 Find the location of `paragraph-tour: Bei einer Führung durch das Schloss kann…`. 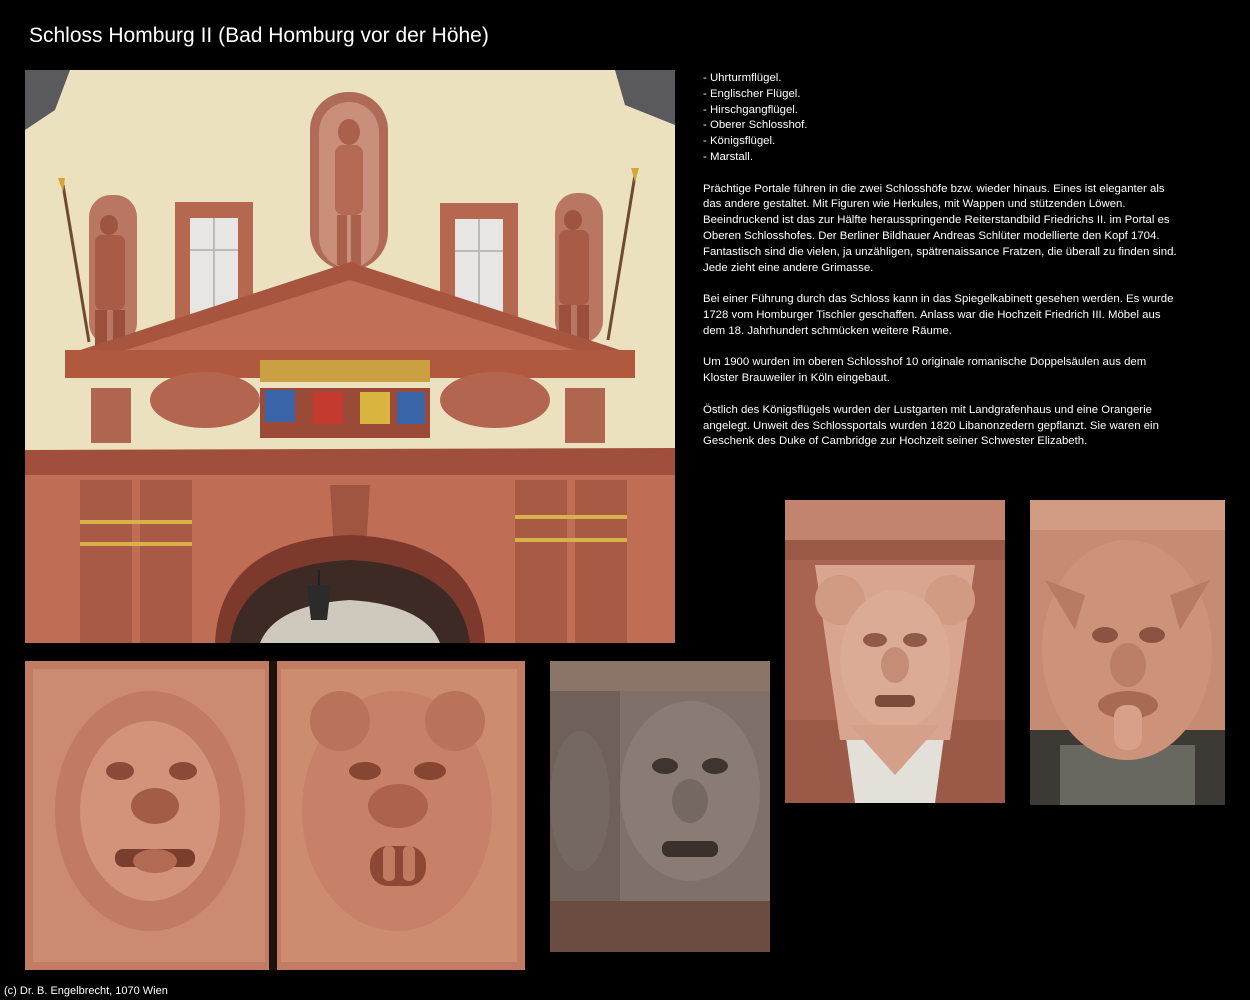

paragraph-tour: Bei einer Führung durch das Schloss kann… is located at coordinates (938, 315).